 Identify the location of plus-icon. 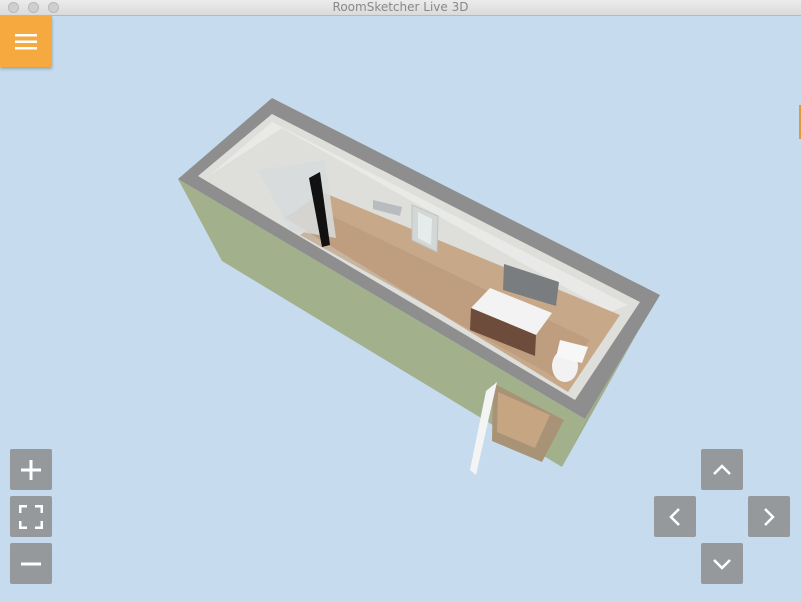
(31, 469).